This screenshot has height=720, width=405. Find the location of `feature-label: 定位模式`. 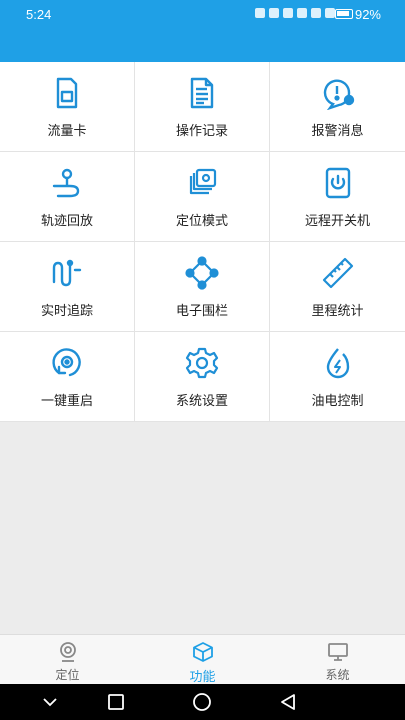

feature-label: 定位模式 is located at coordinates (201, 221).